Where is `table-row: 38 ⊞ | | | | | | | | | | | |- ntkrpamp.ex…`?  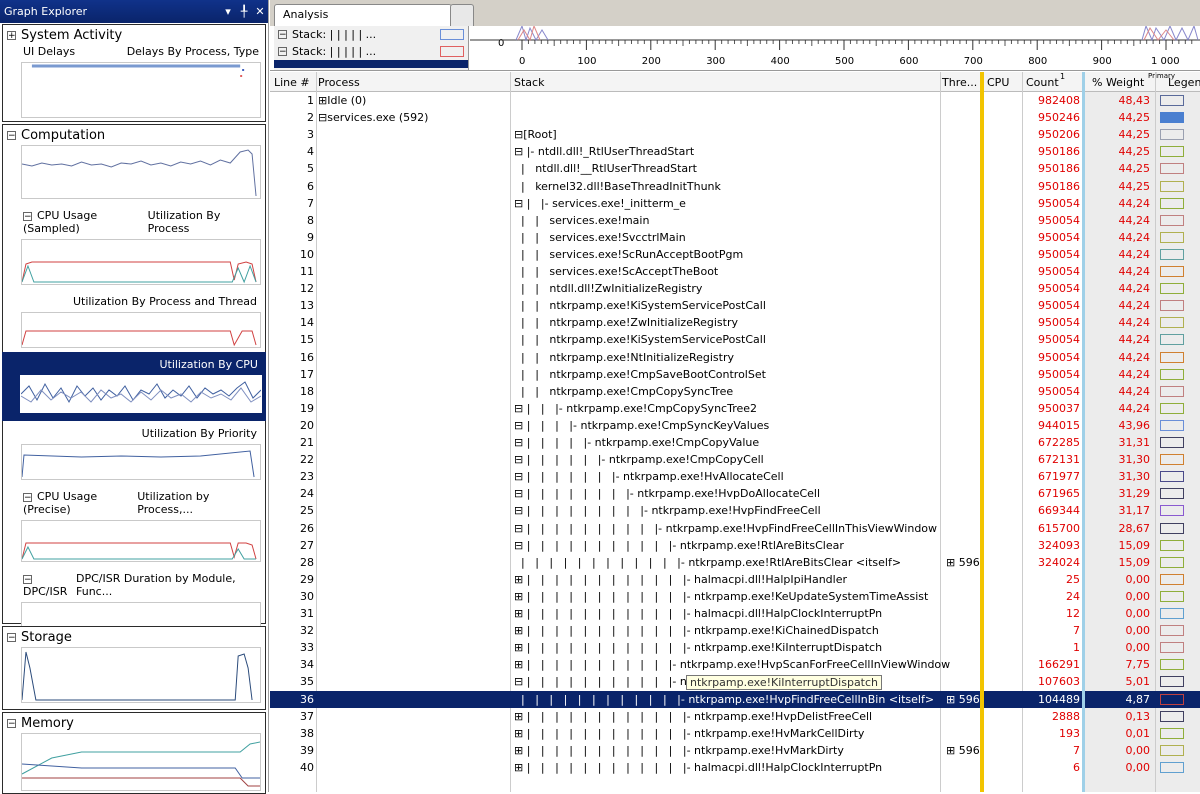
table-row: 38 ⊞ | | | | | | | | | | | |- ntkrpamp.ex… is located at coordinates (735, 733).